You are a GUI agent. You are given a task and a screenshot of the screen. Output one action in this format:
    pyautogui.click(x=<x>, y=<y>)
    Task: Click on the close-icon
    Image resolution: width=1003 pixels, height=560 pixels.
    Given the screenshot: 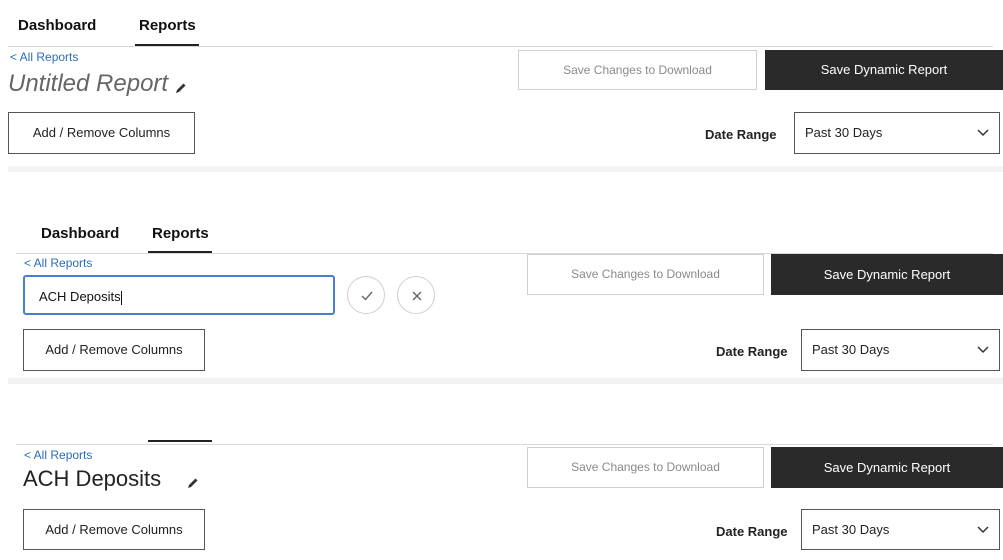 What is the action you would take?
    pyautogui.click(x=417, y=296)
    